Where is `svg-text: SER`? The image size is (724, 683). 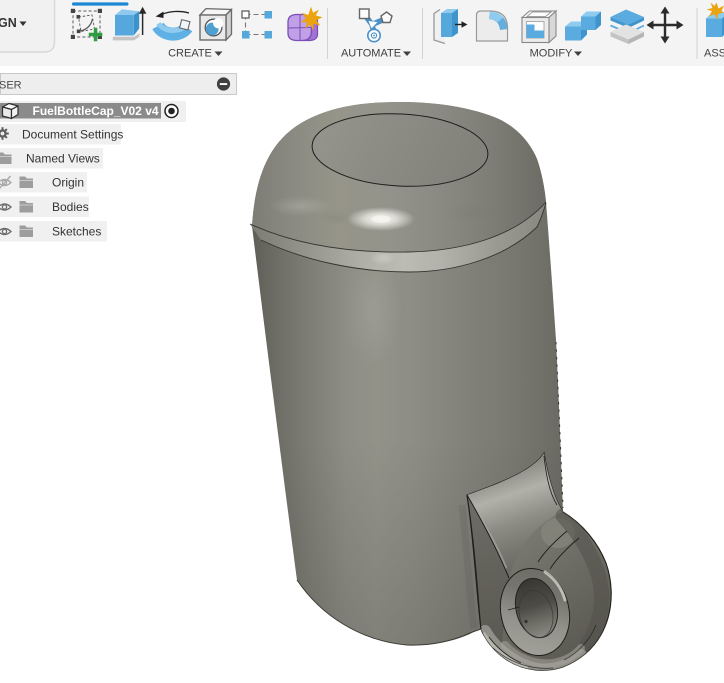 svg-text: SER is located at coordinates (11, 86).